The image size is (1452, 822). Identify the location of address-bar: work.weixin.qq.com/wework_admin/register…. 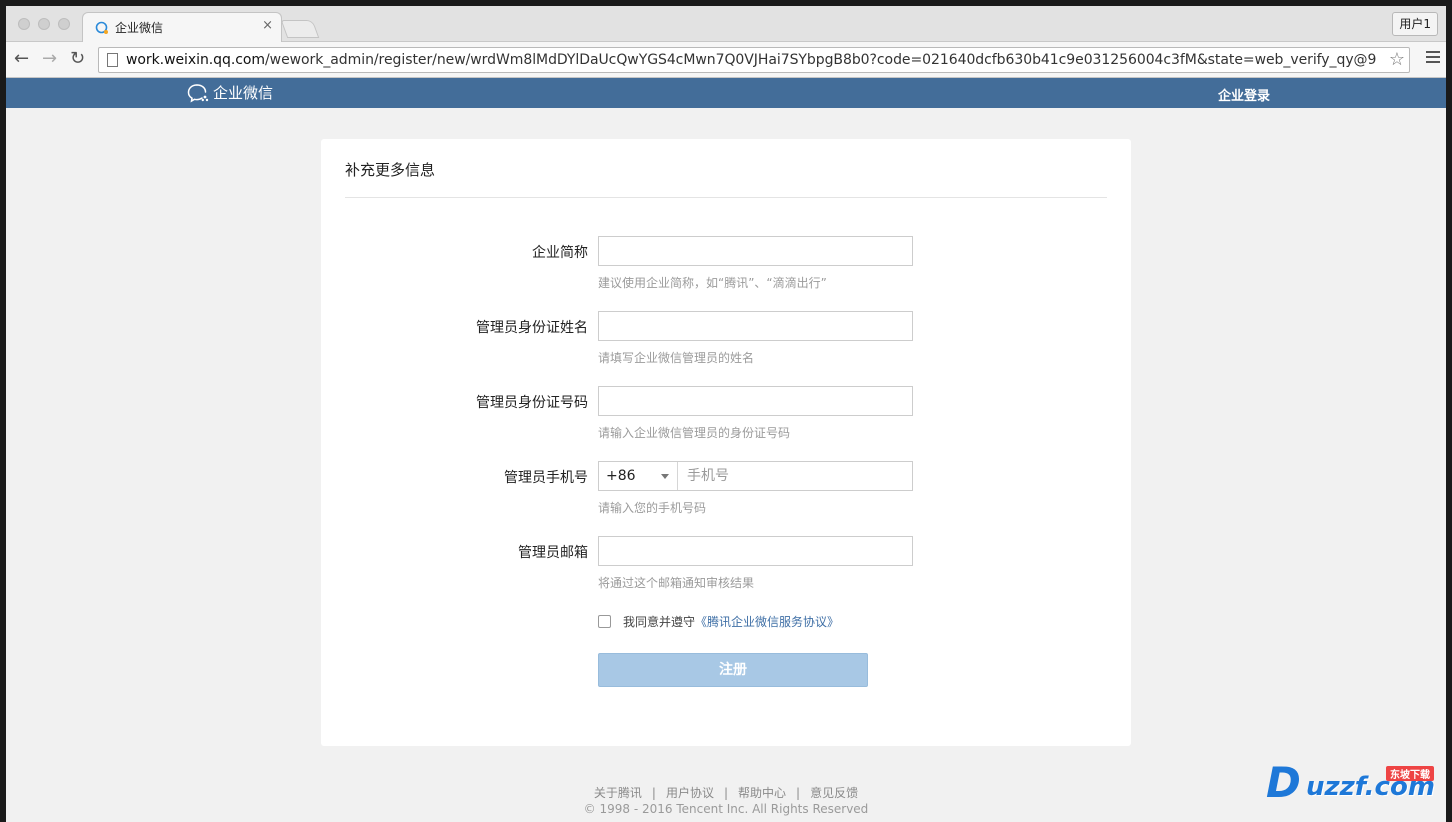
(754, 60).